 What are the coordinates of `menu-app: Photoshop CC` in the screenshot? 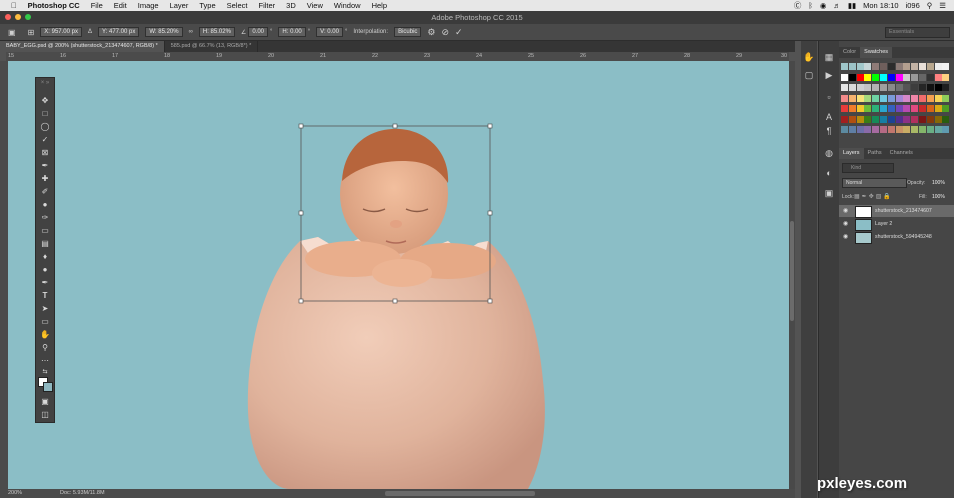 It's located at (54, 5).